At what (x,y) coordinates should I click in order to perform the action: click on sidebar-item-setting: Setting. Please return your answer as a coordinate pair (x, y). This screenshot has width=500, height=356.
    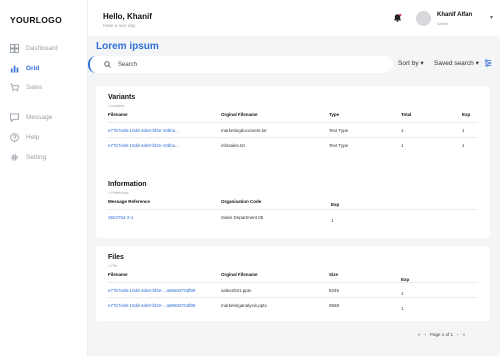
    Looking at the image, I should click on (28, 157).